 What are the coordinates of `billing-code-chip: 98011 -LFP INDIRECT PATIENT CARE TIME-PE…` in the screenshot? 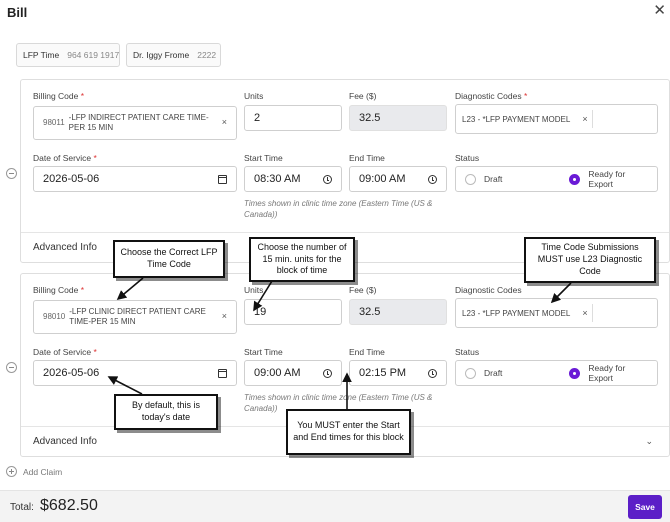 It's located at (135, 123).